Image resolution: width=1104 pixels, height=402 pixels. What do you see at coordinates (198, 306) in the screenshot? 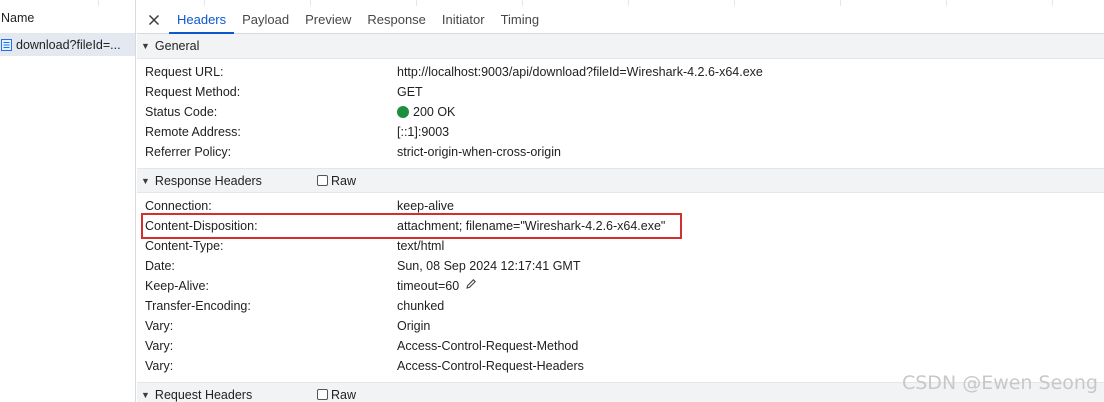
I see `header-key: Transfer-Encoding:` at bounding box center [198, 306].